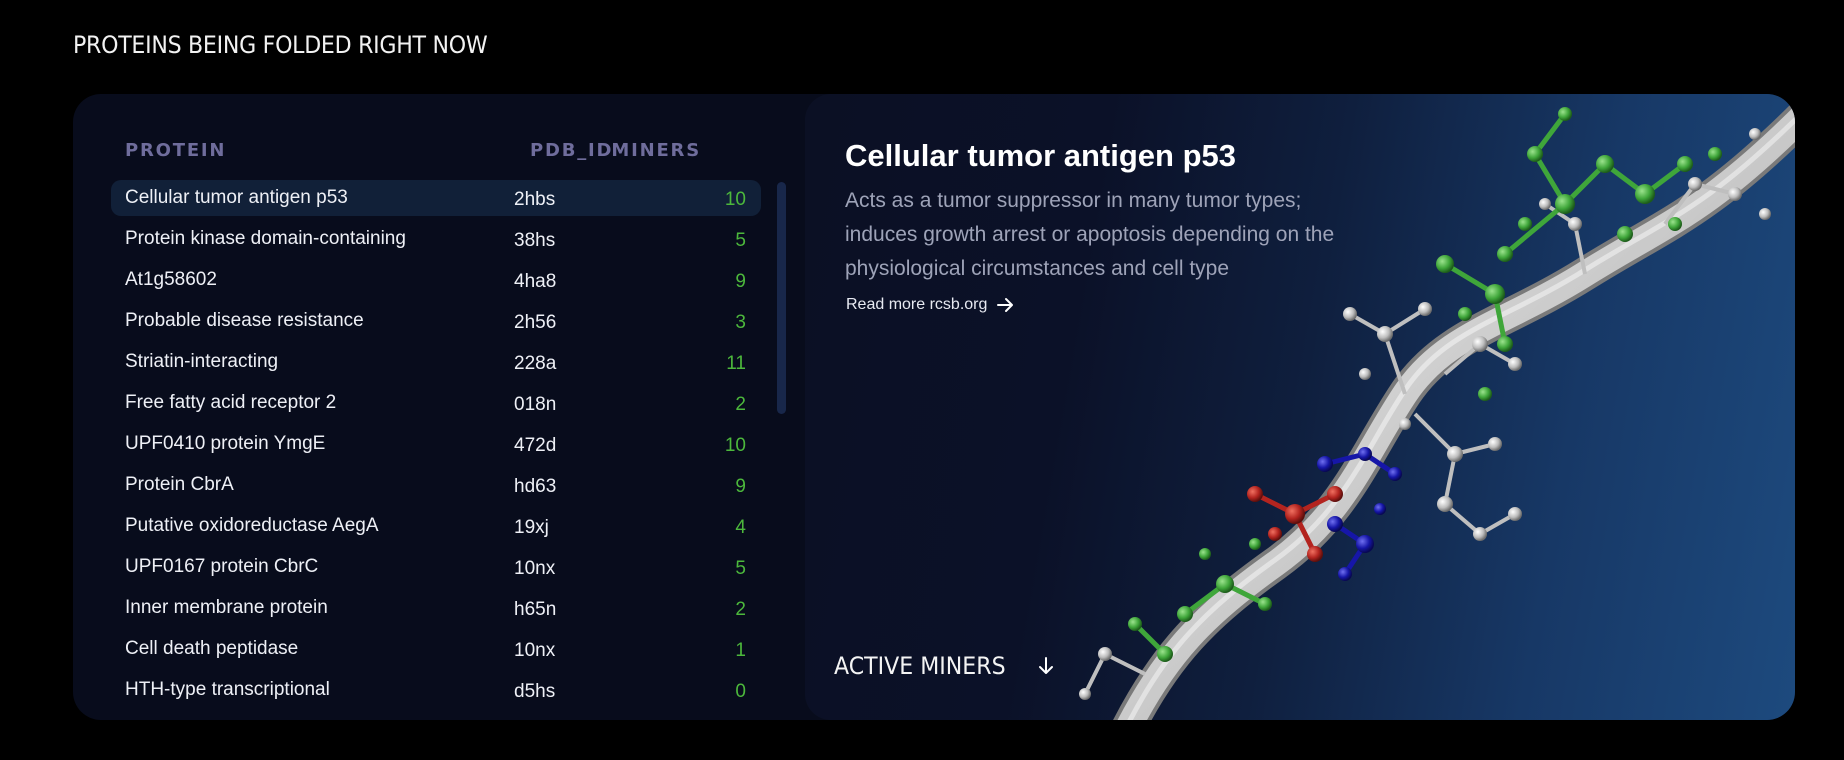 The height and width of the screenshot is (760, 1844). I want to click on miners-count: 11, so click(736, 363).